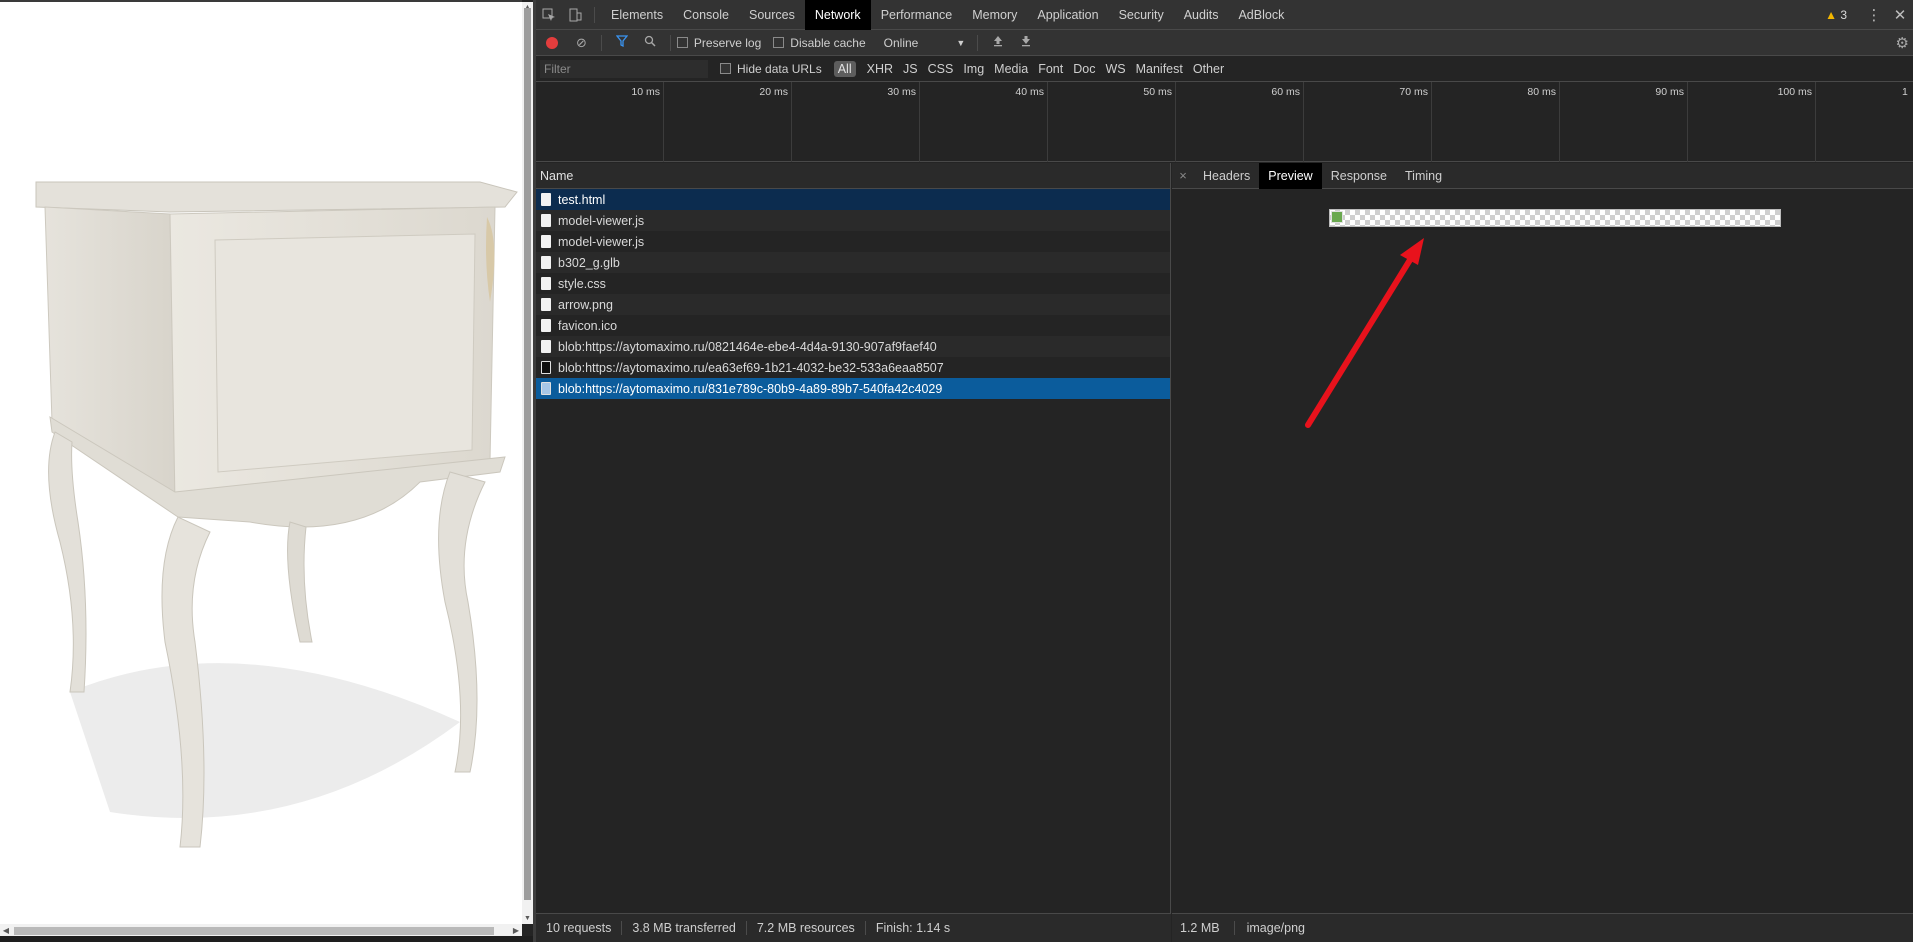 The width and height of the screenshot is (1913, 942). Describe the element at coordinates (853, 262) in the screenshot. I see `request-row: b302_g.glb` at that location.